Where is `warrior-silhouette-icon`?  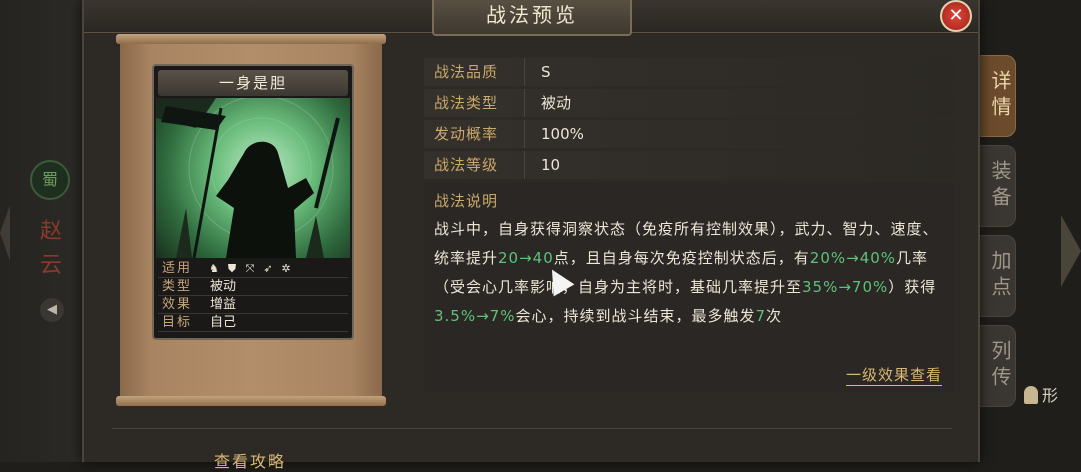
warrior-silhouette-icon is located at coordinates (248, 178).